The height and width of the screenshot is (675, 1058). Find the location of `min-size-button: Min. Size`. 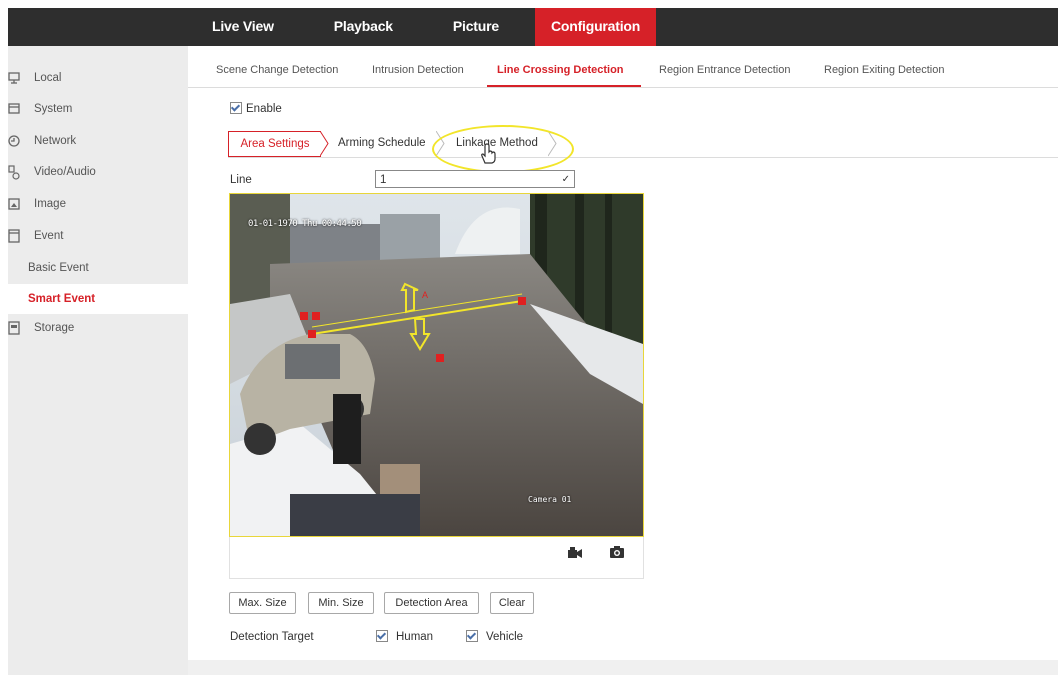

min-size-button: Min. Size is located at coordinates (341, 603).